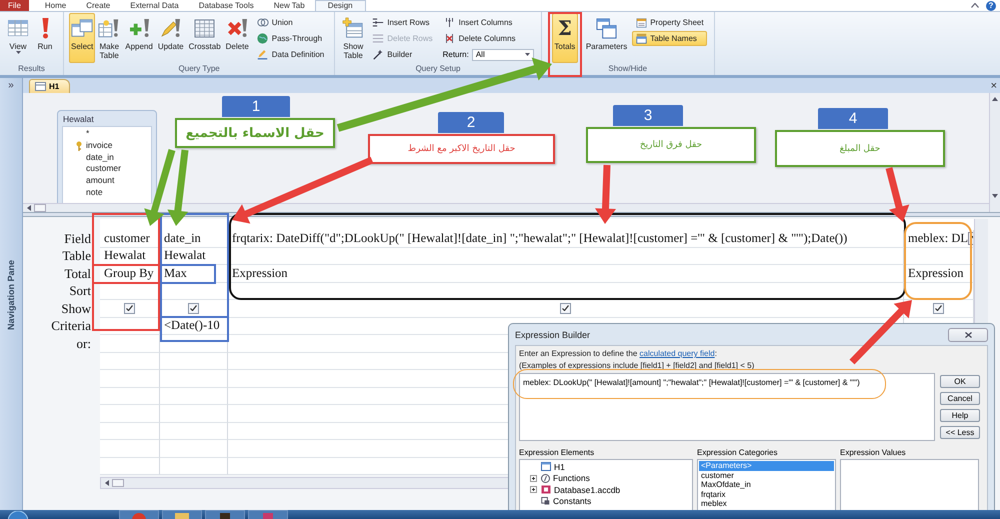  Describe the element at coordinates (766, 503) in the screenshot. I see `list-item: meblex` at that location.